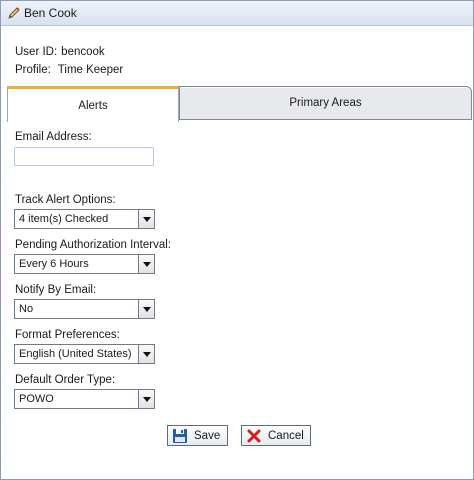 The image size is (474, 480). What do you see at coordinates (56, 290) in the screenshot?
I see `notify-by-email-label: Notify By Email:` at bounding box center [56, 290].